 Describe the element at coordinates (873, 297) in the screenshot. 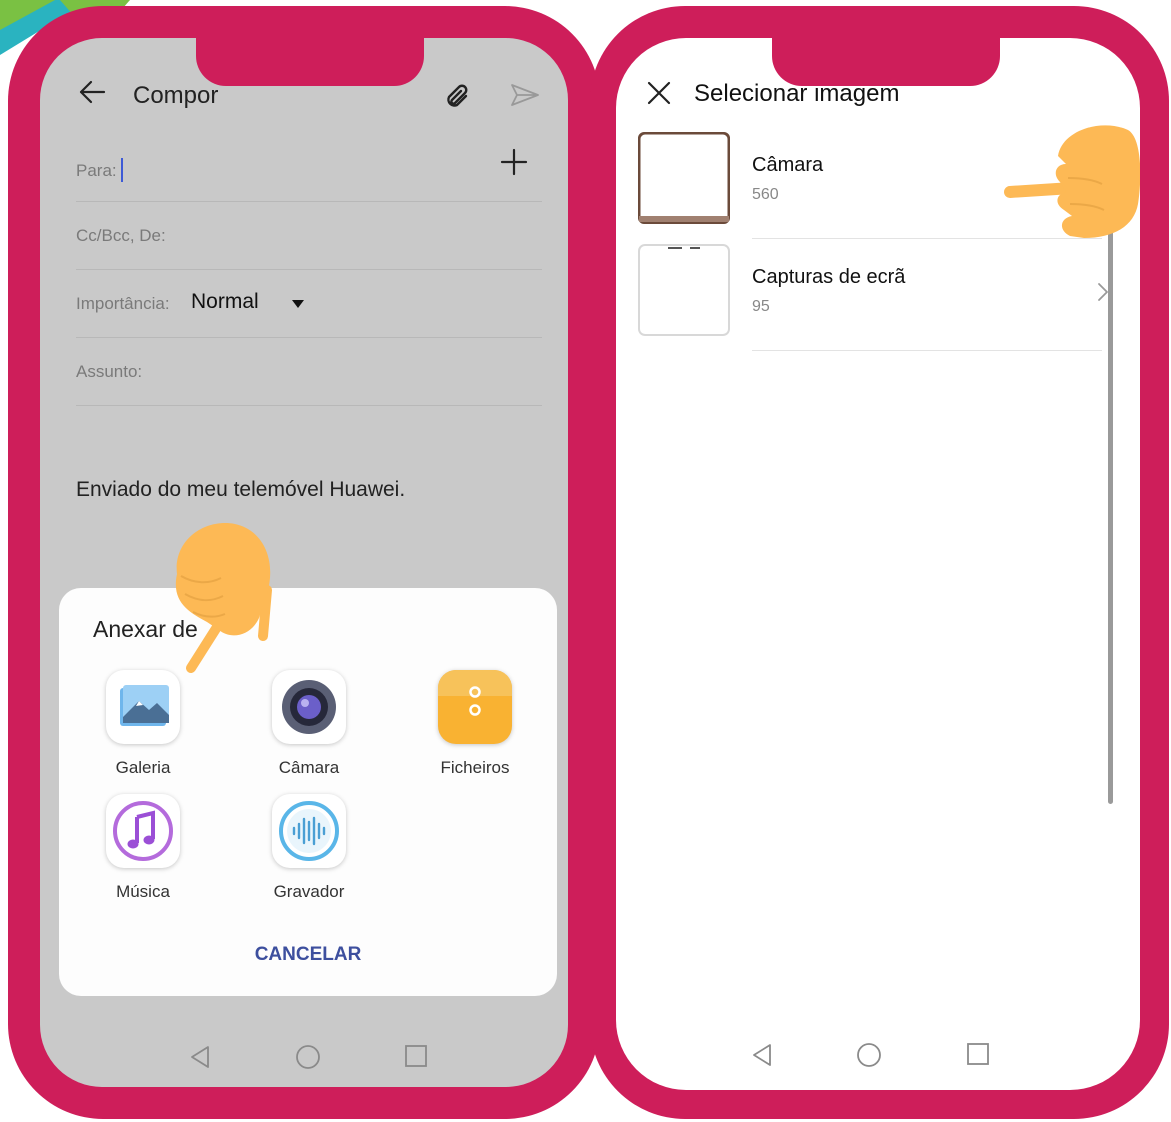

I see `album-row-screenshots: Capturas de ecrã 95` at that location.